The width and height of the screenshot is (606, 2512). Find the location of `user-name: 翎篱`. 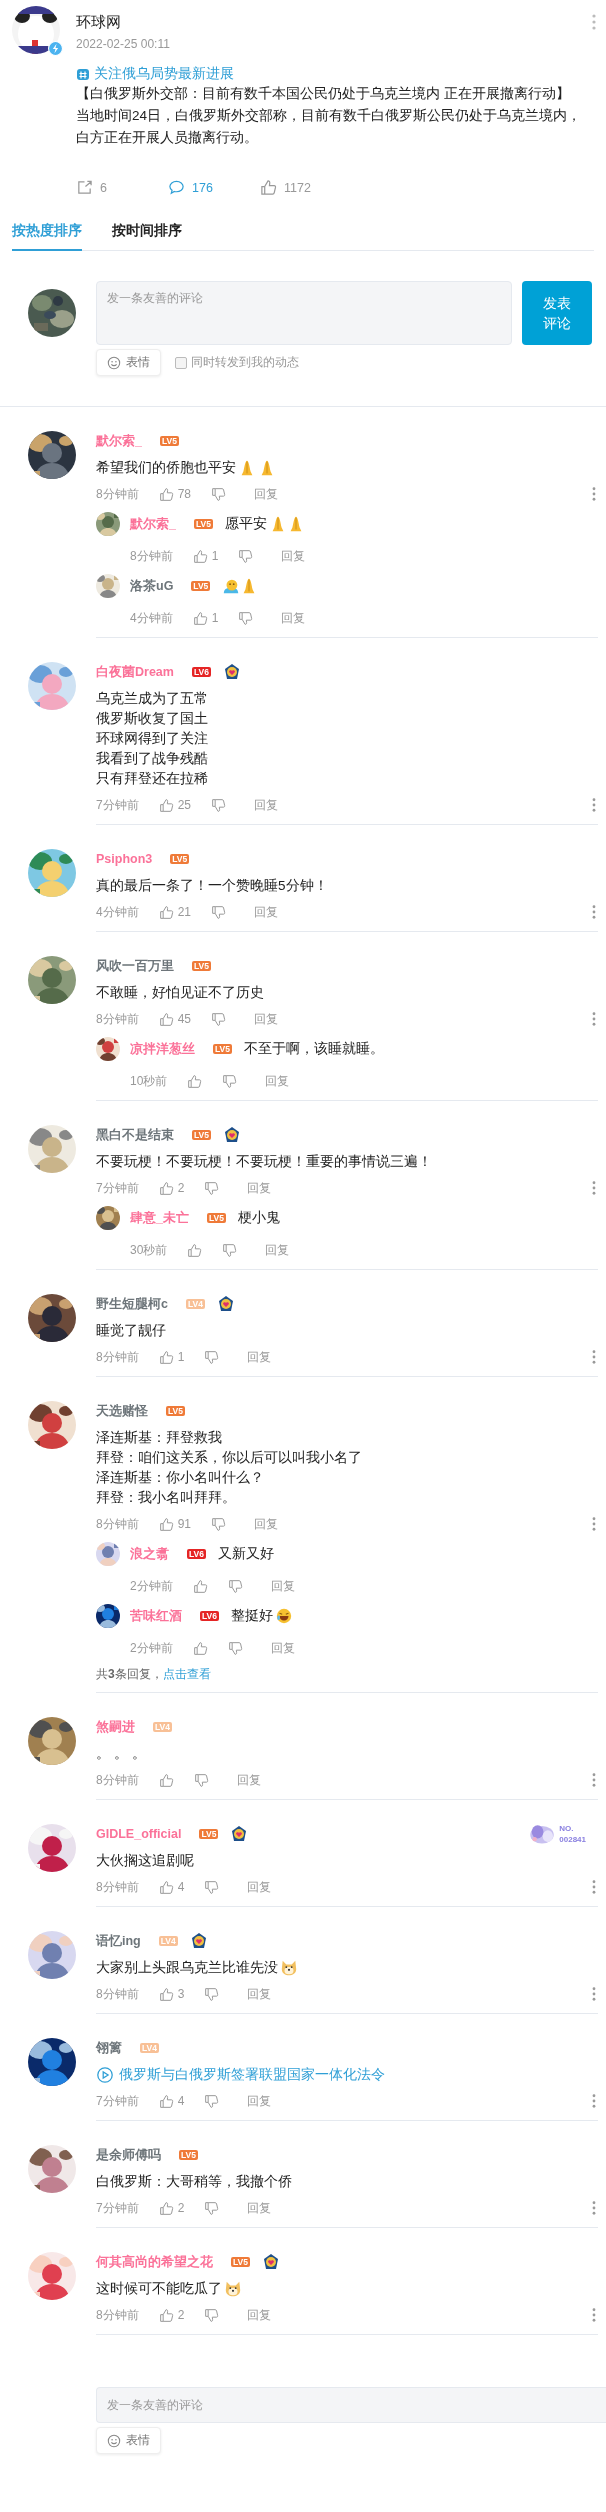

user-name: 翎篱 is located at coordinates (109, 2048).